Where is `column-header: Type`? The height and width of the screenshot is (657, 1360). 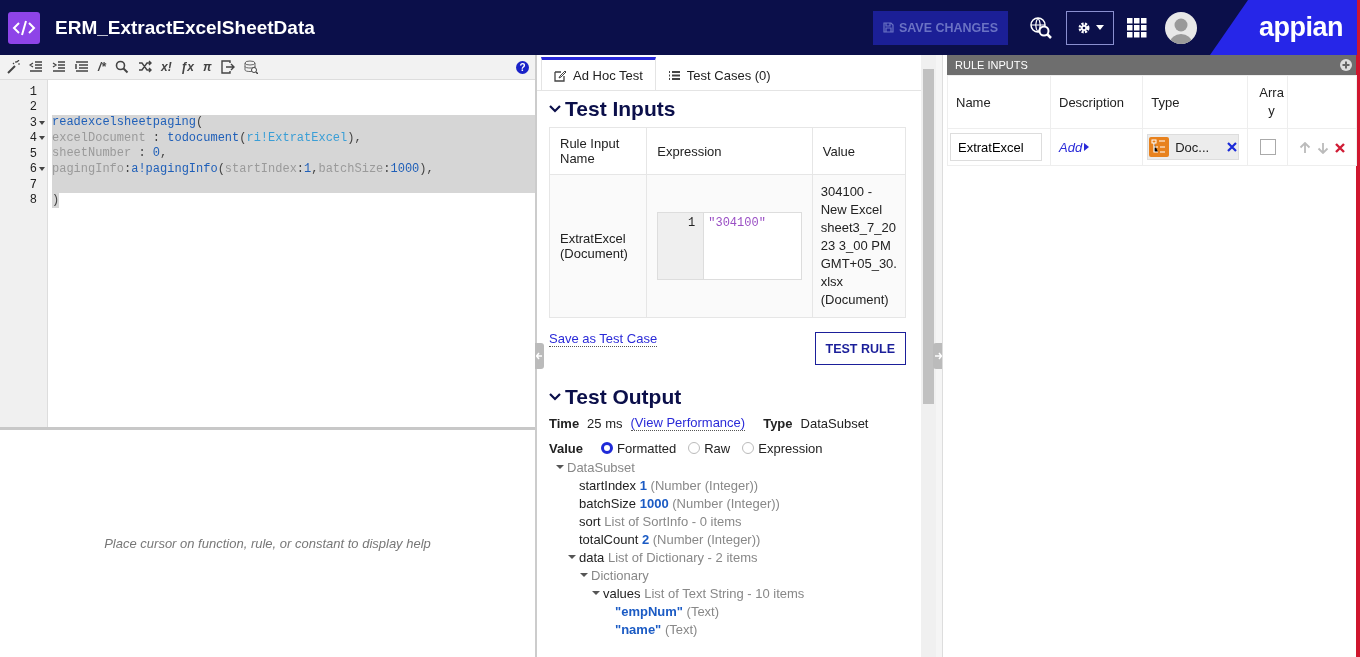
column-header: Type is located at coordinates (1195, 102).